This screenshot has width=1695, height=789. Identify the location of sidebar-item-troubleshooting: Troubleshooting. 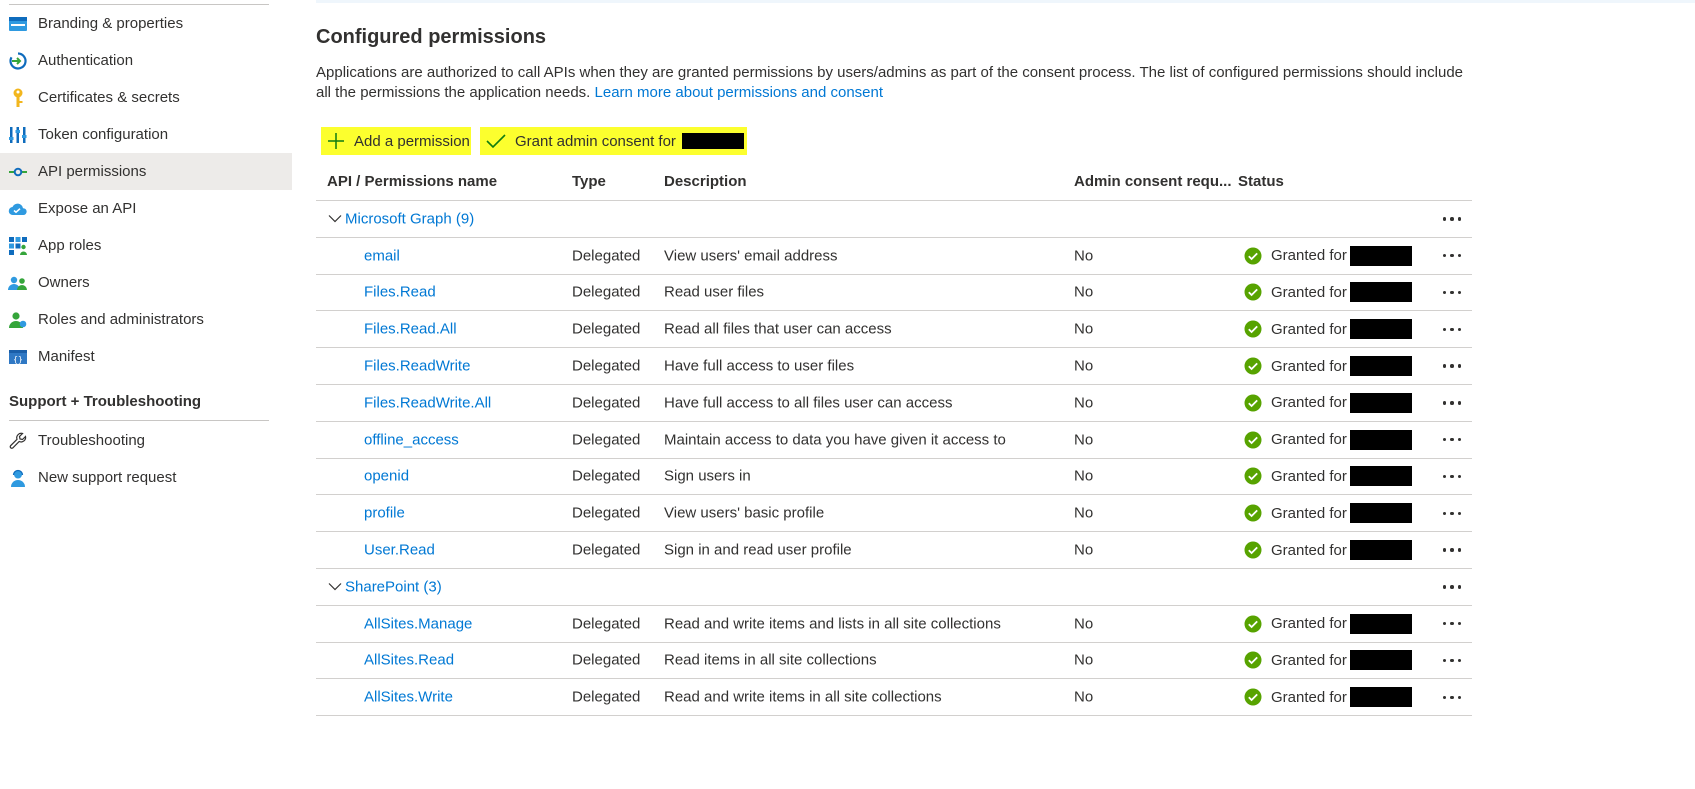
(146, 440).